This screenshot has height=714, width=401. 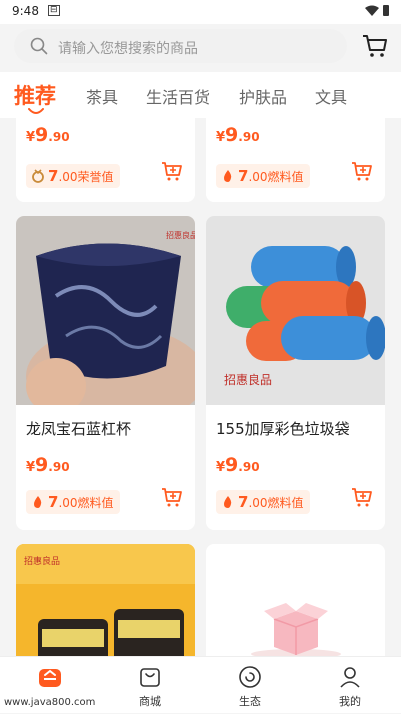 I want to click on product-card: 招惠良品, so click(x=105, y=600).